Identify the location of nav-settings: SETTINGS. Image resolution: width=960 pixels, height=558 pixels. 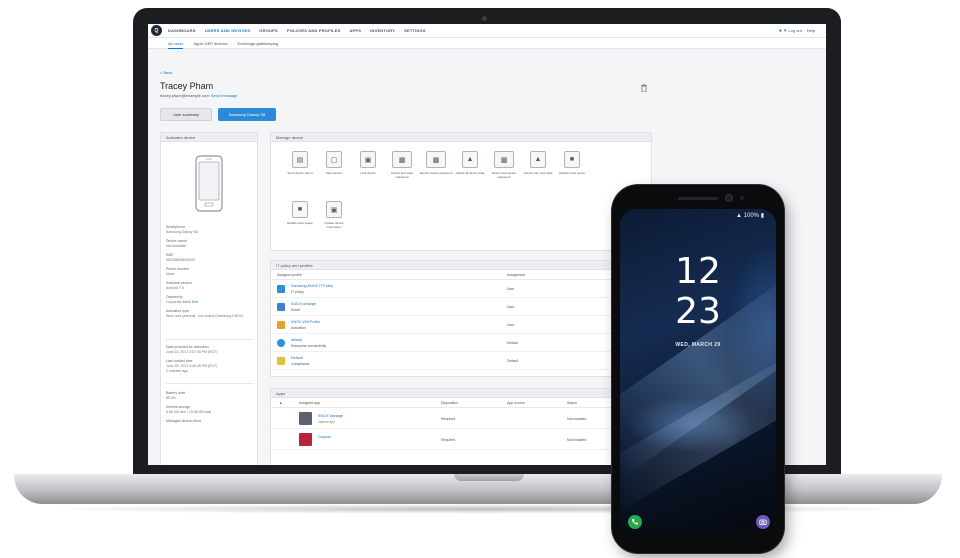
(415, 30).